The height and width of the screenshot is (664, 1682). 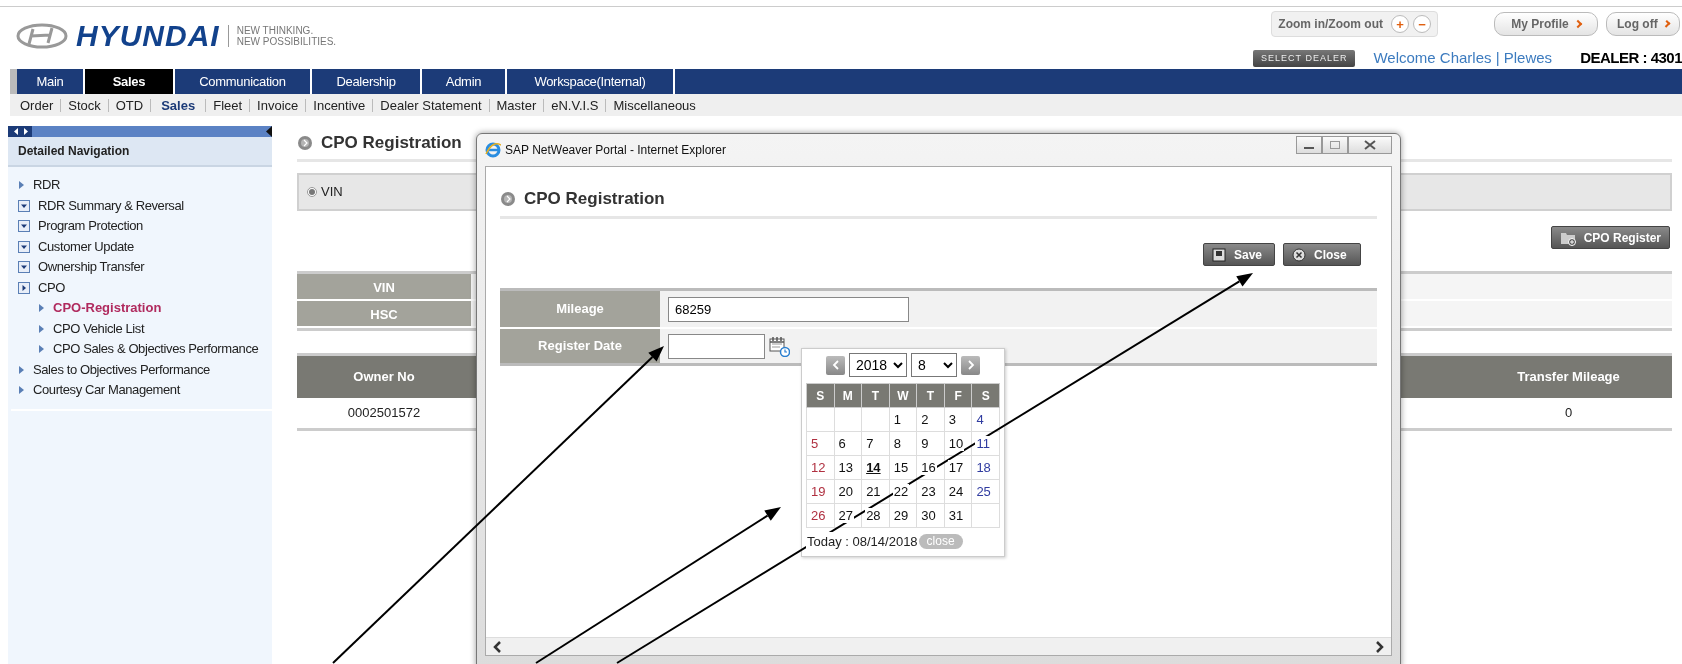 What do you see at coordinates (86, 246) in the screenshot?
I see `nav-item: Customer Update` at bounding box center [86, 246].